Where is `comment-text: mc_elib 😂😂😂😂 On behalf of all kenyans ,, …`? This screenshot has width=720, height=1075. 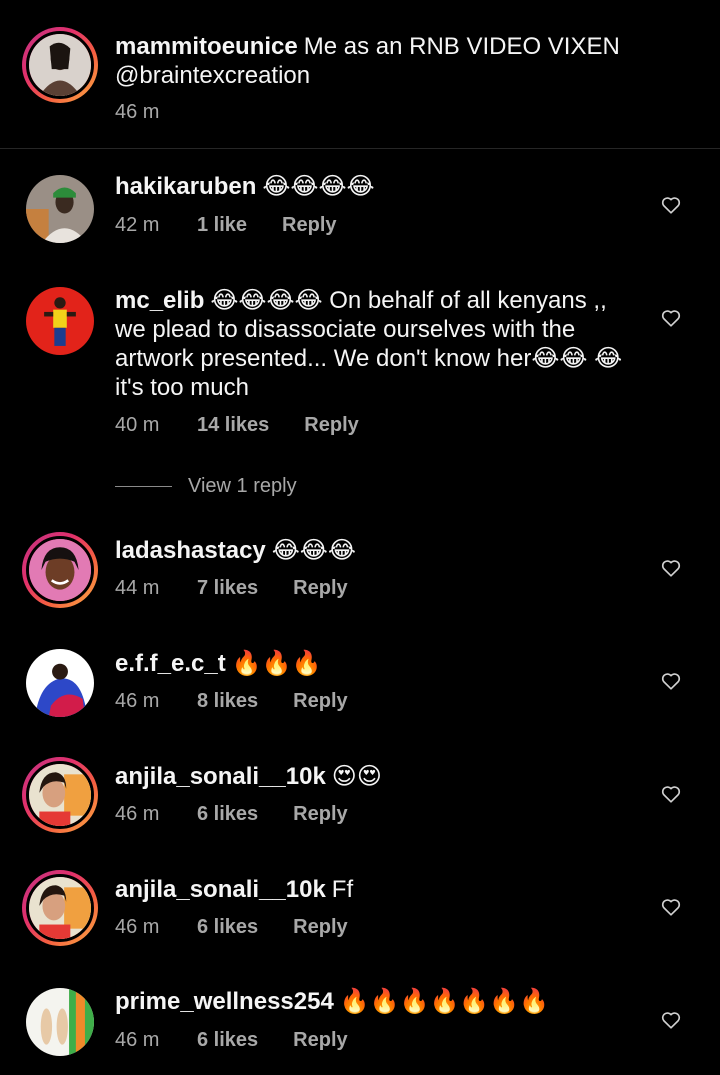 comment-text: mc_elib 😂😂😂😂 On behalf of all kenyans ,, … is located at coordinates (375, 344).